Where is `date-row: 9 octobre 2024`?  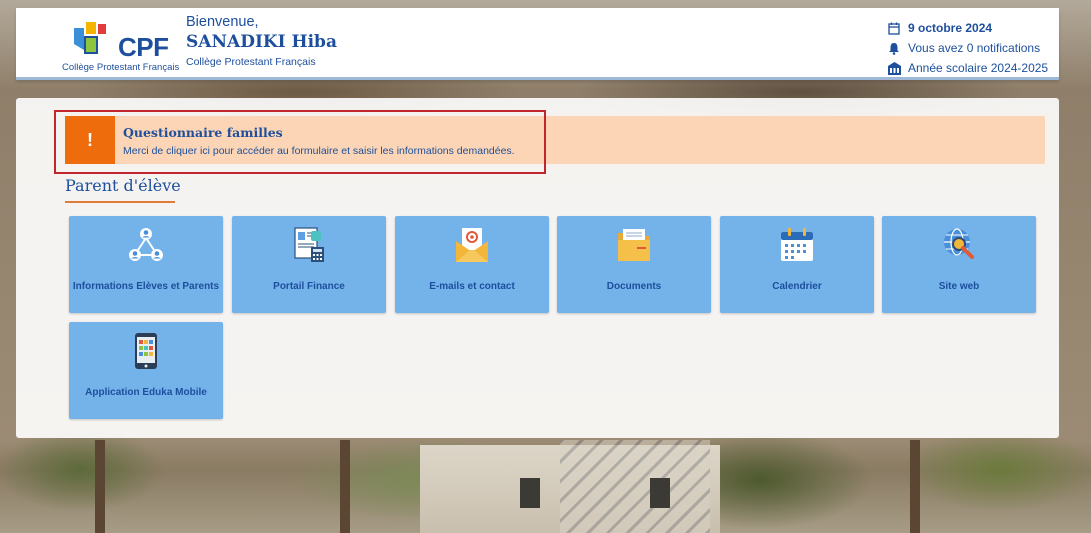
date-row: 9 octobre 2024 is located at coordinates (967, 28).